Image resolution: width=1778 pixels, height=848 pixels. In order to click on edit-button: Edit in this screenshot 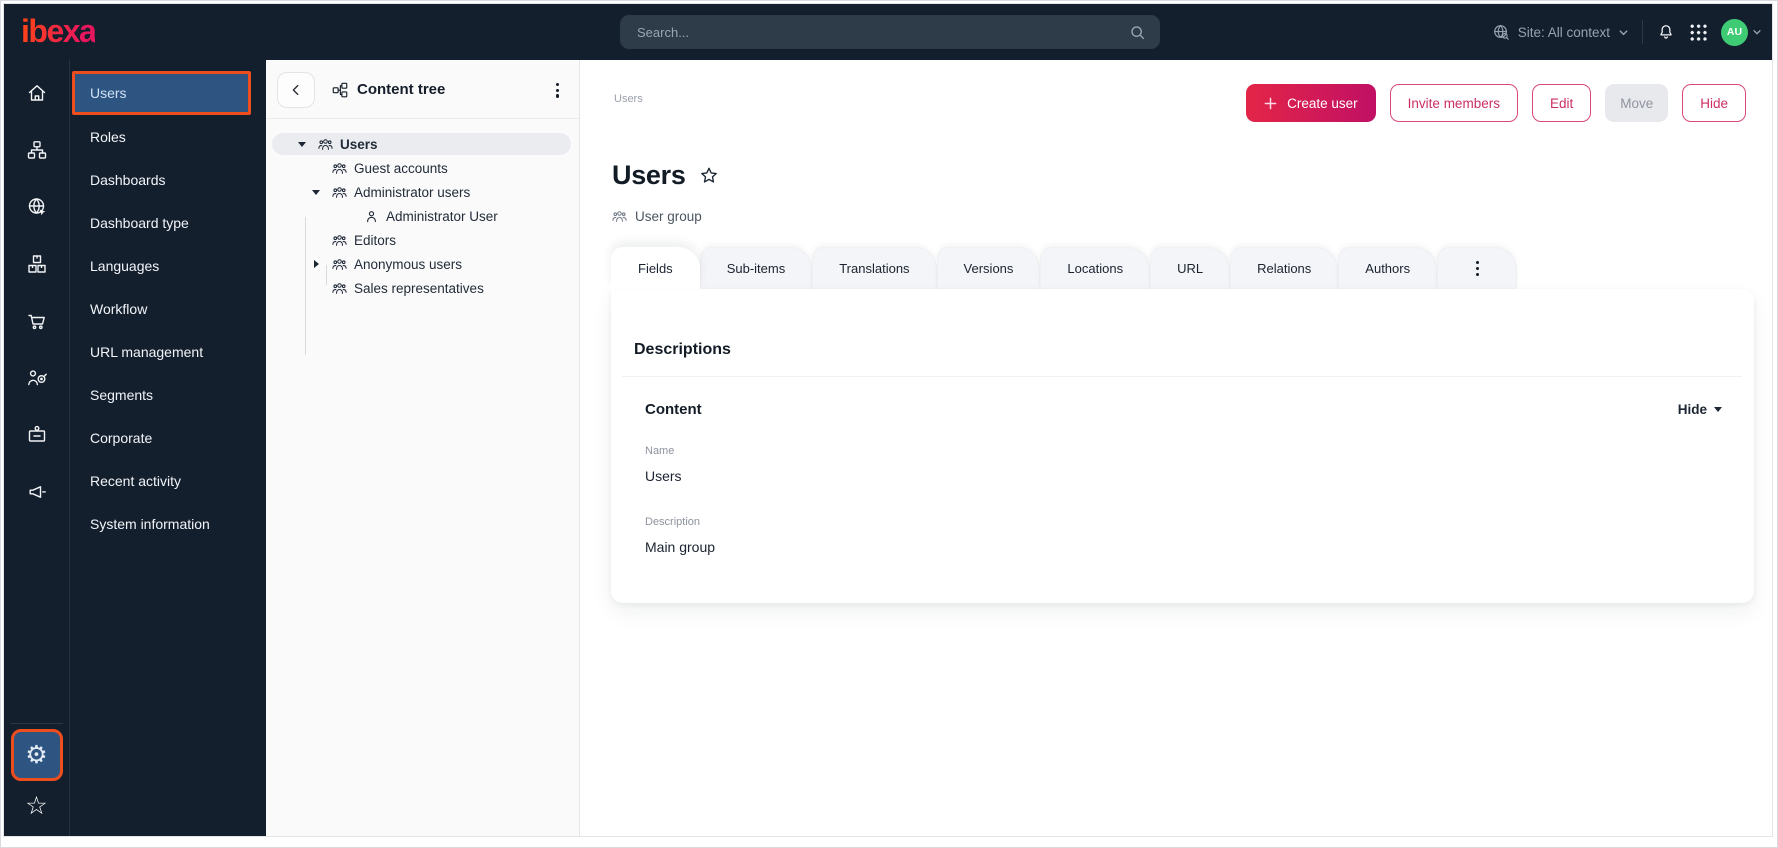, I will do `click(1561, 103)`.